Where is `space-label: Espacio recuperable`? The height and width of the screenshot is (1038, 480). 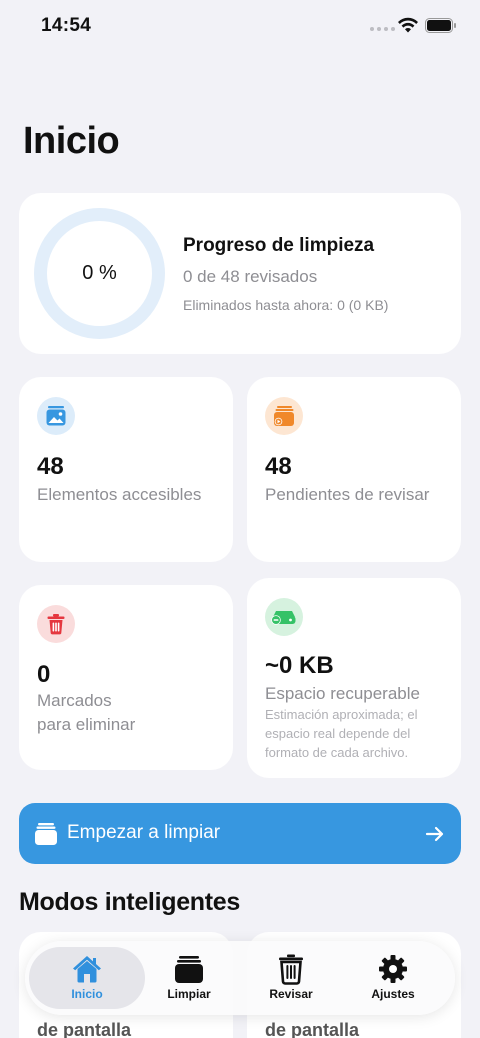 space-label: Espacio recuperable is located at coordinates (342, 693).